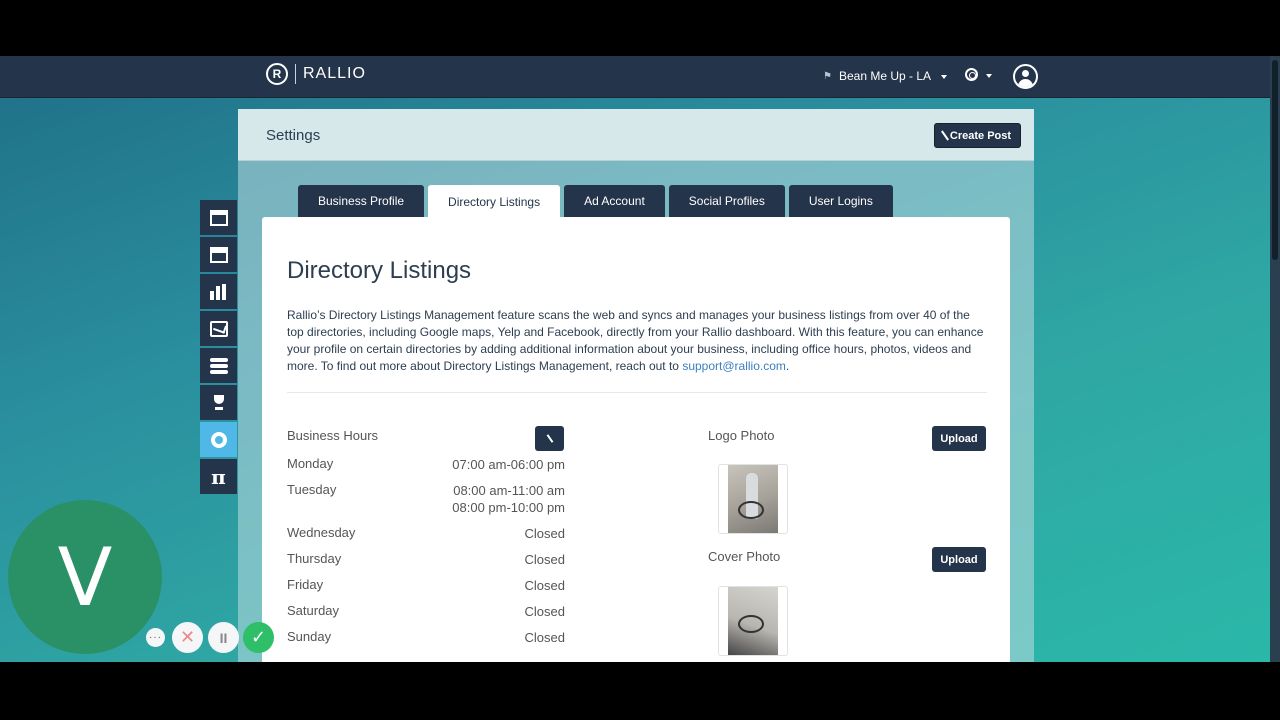 This screenshot has width=1280, height=720. What do you see at coordinates (1275, 160) in the screenshot?
I see `scrollbar-thumb` at bounding box center [1275, 160].